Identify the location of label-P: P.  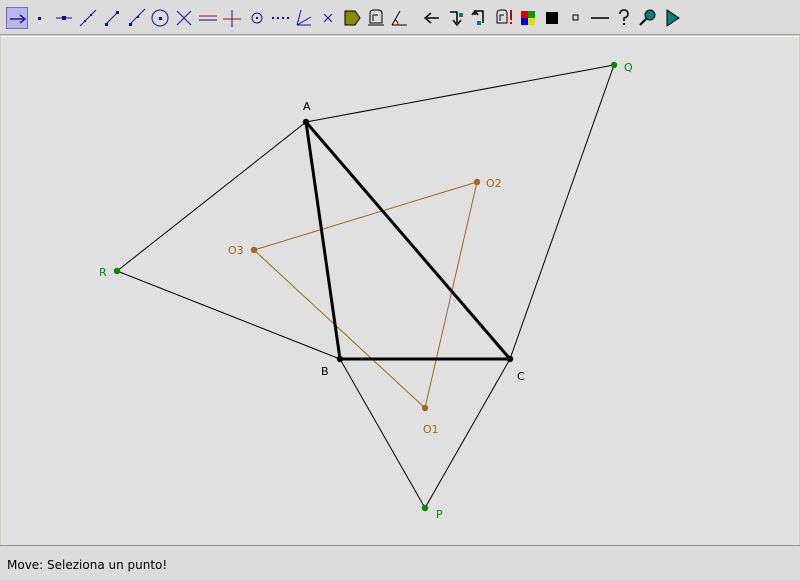
(439, 514).